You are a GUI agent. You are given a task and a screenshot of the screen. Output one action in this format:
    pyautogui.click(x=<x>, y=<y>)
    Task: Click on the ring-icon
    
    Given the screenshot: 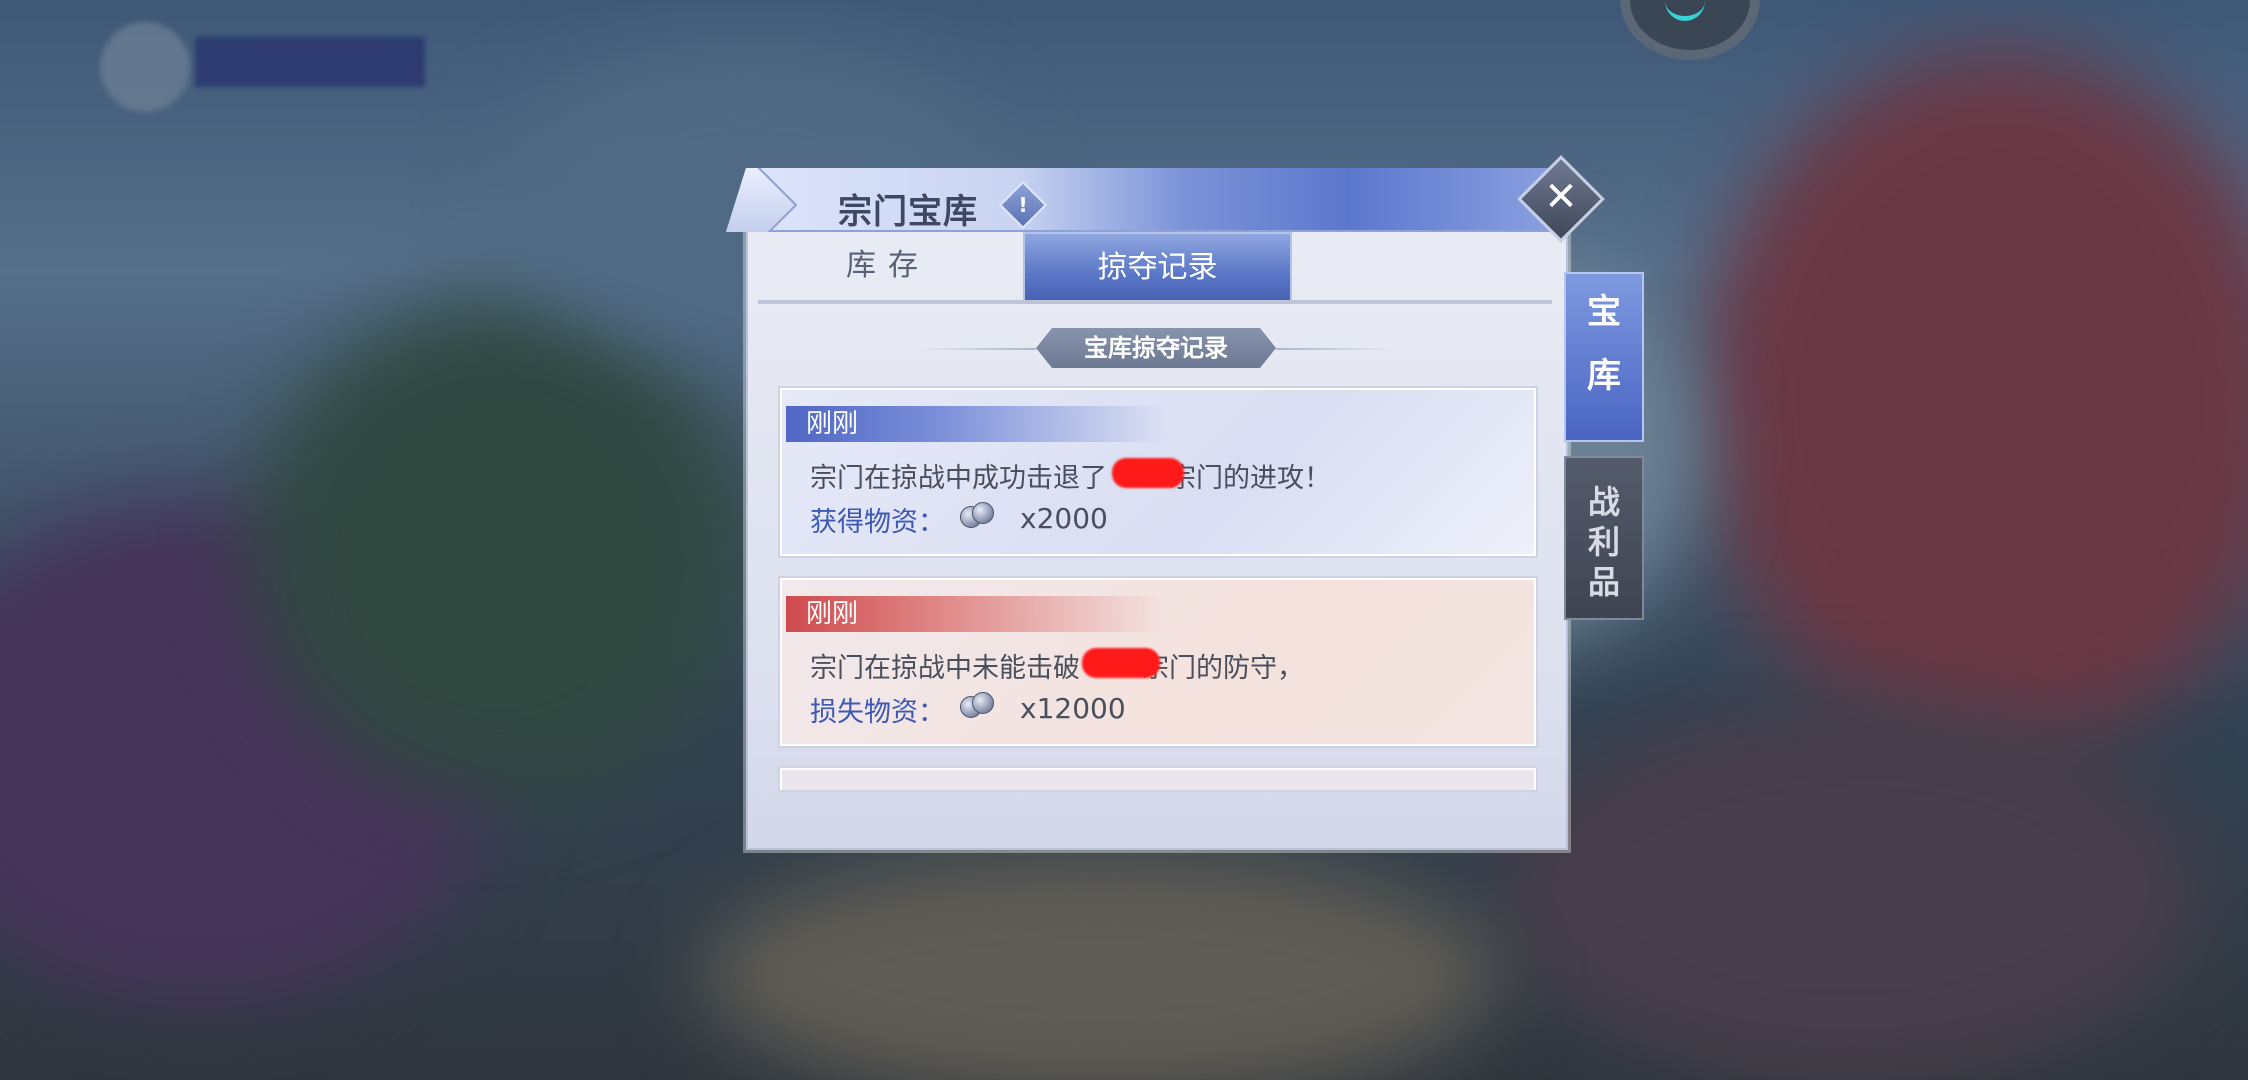 What is the action you would take?
    pyautogui.click(x=1685, y=10)
    